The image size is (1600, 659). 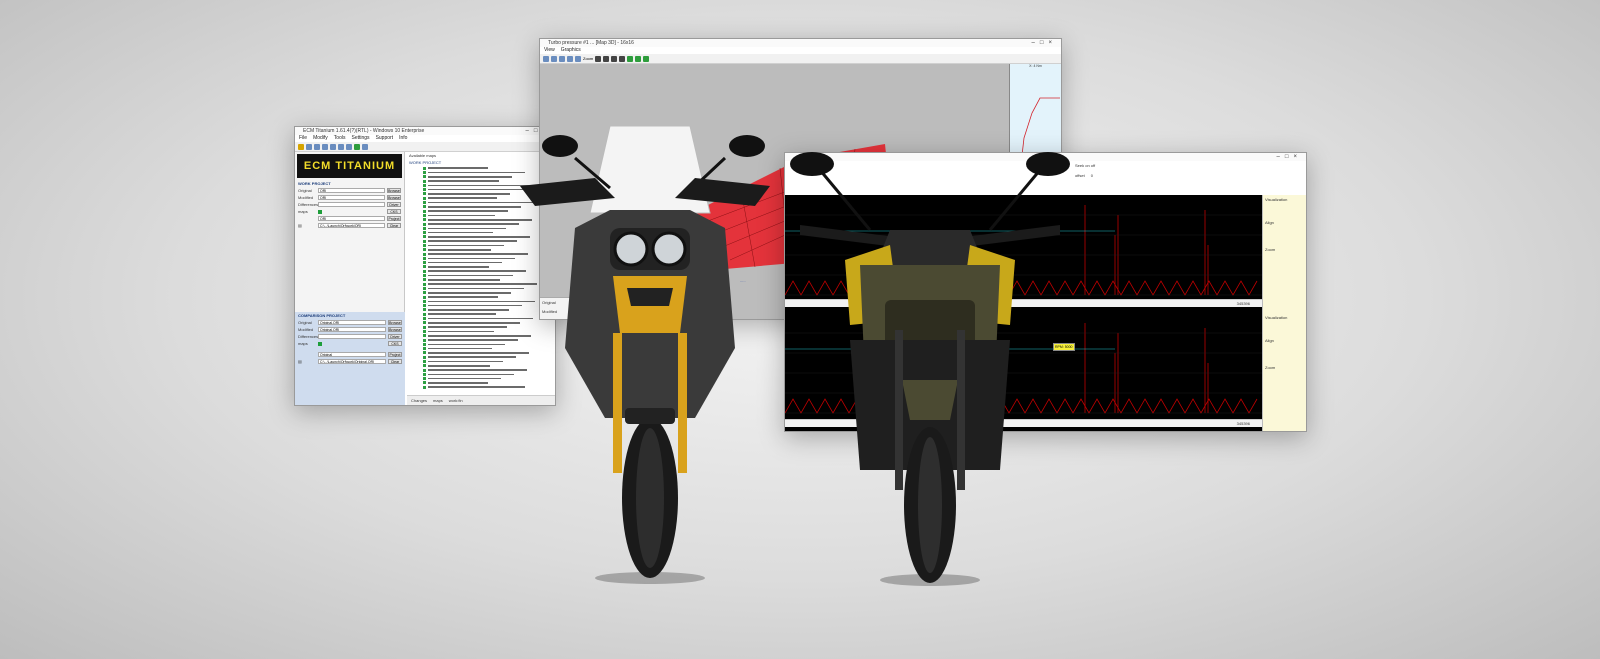 What do you see at coordinates (325, 147) in the screenshot?
I see `print-icon` at bounding box center [325, 147].